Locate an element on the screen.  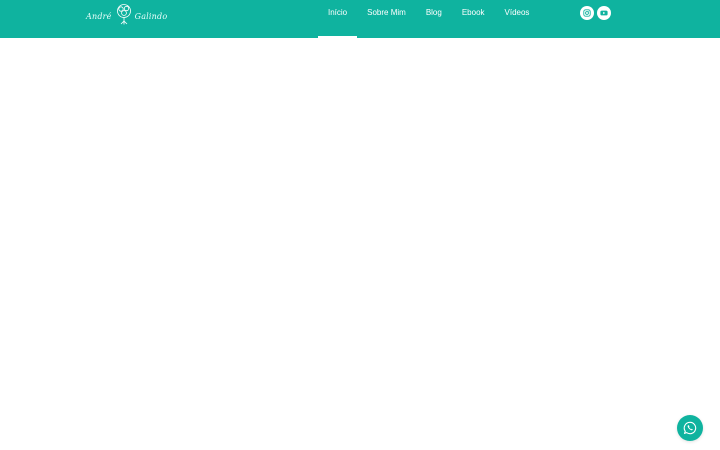
youtube-button is located at coordinates (604, 13).